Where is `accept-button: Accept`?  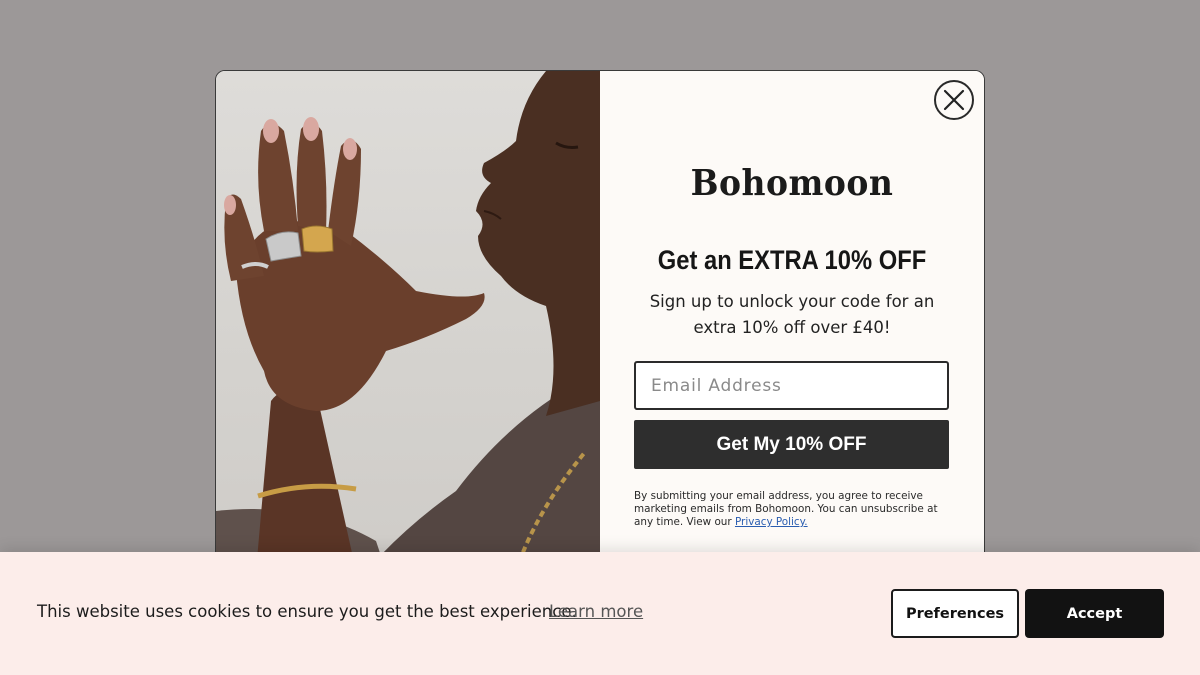 accept-button: Accept is located at coordinates (1094, 613).